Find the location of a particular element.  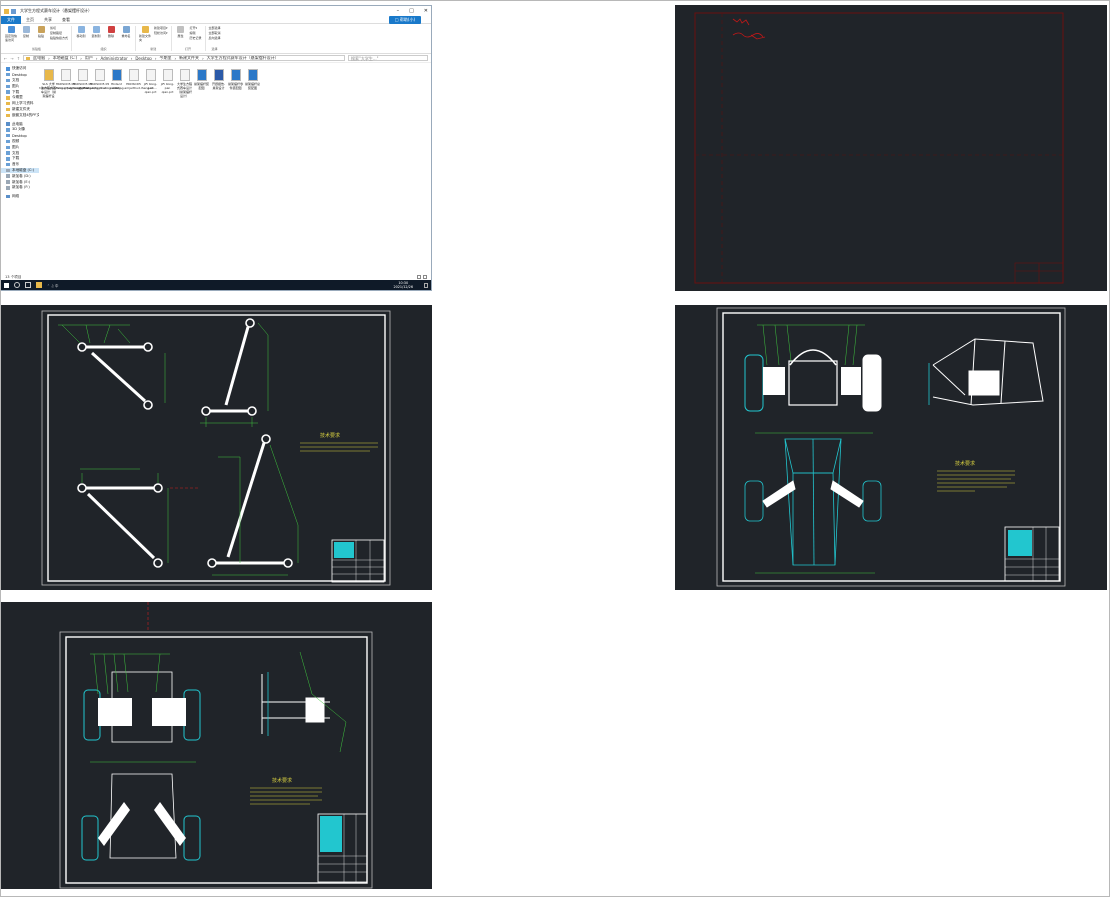

edit-button: 编辑 is located at coordinates (196, 33).